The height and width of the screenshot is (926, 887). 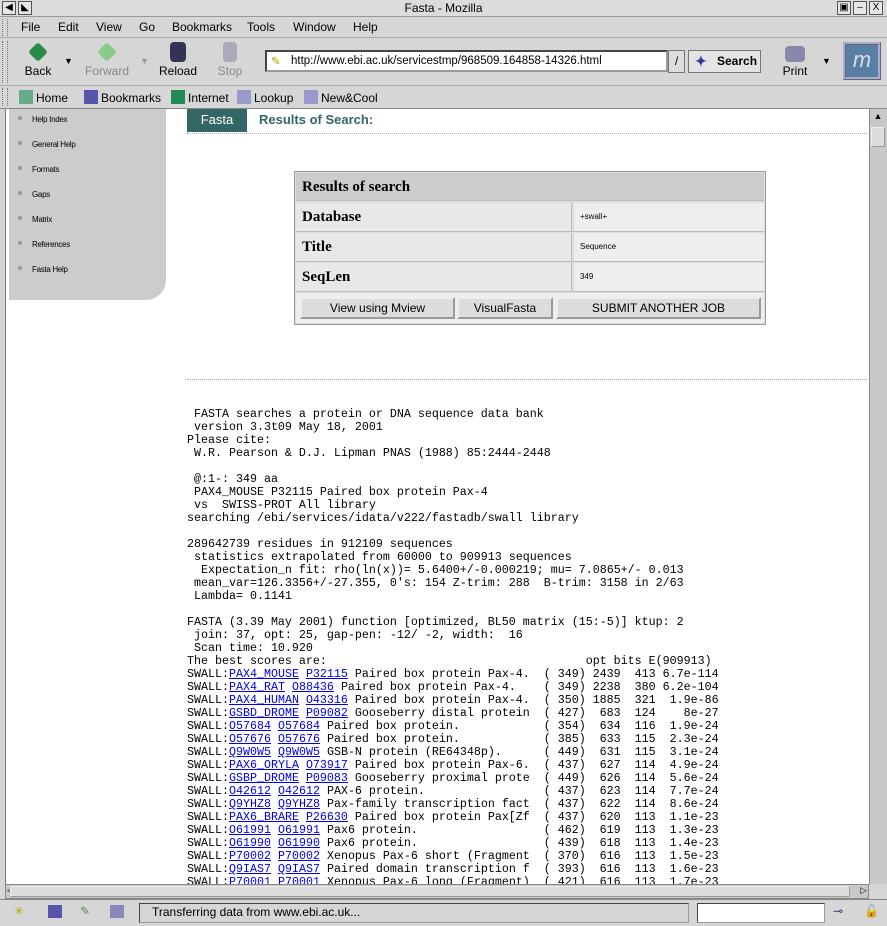 What do you see at coordinates (117, 911) in the screenshot?
I see `address-book-icon` at bounding box center [117, 911].